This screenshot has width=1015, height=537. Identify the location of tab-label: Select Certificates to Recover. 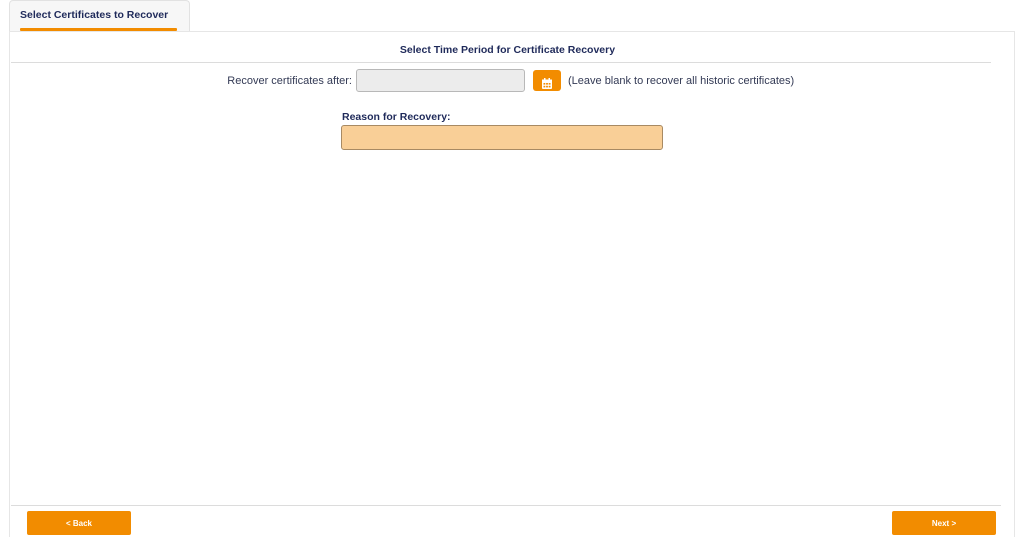
(94, 15).